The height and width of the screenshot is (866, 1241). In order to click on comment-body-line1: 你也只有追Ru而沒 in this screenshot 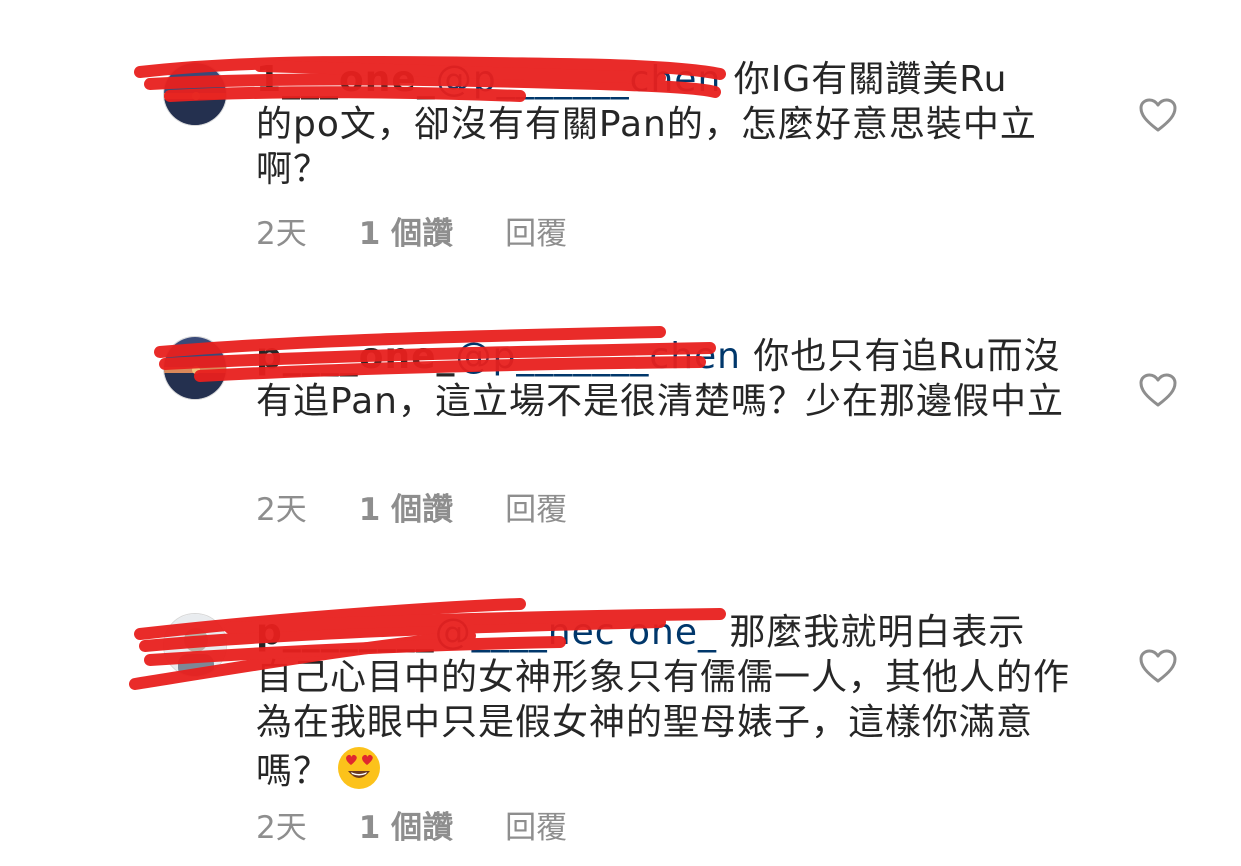, I will do `click(900, 356)`.